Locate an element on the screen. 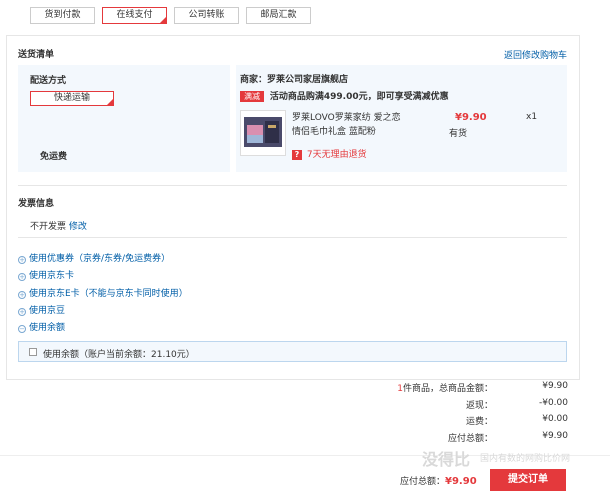 This screenshot has height=499, width=610. summary-shipping-label: 运费： is located at coordinates (479, 422).